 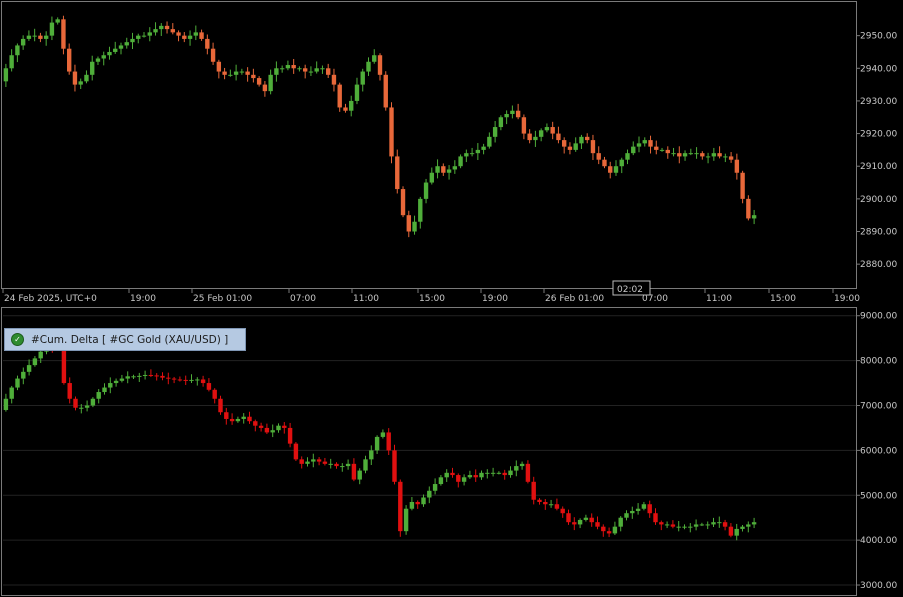 I want to click on x-tick-label: 26 Feb 01:00, so click(x=574, y=299).